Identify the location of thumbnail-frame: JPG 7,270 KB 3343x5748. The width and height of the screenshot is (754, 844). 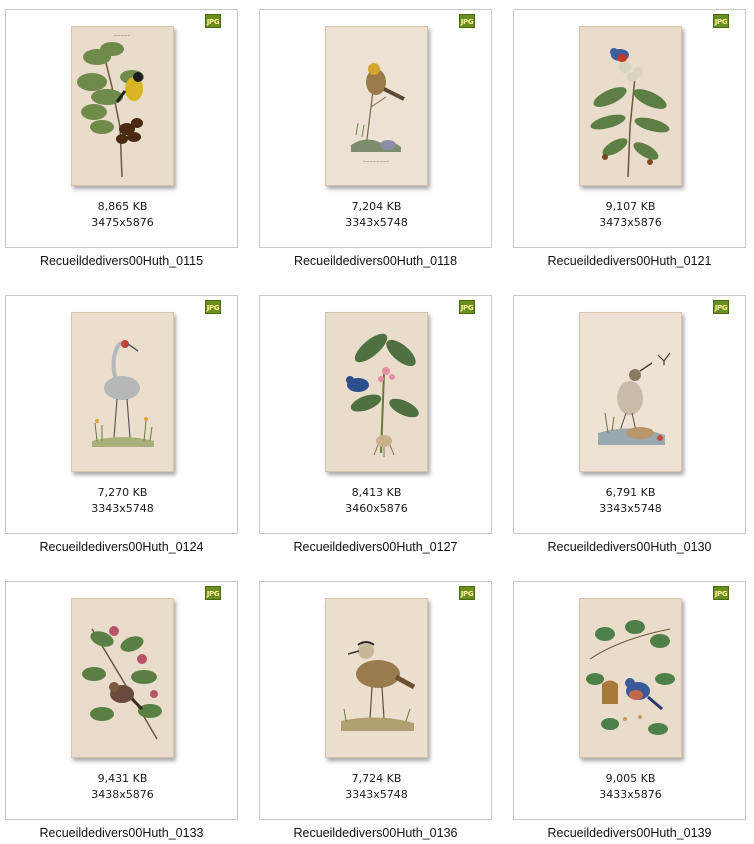
(121, 414).